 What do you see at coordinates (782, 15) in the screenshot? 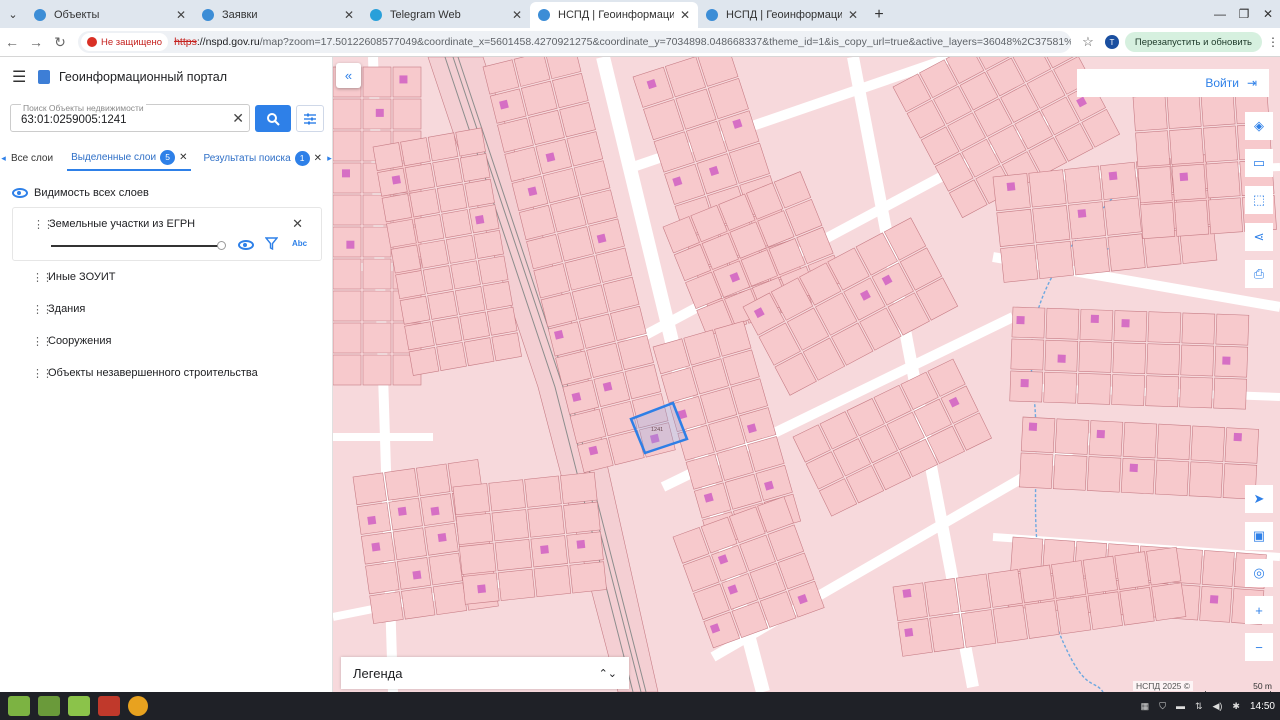
I see `browser-tab: НСПД | Геоинформационн✕` at bounding box center [782, 15].